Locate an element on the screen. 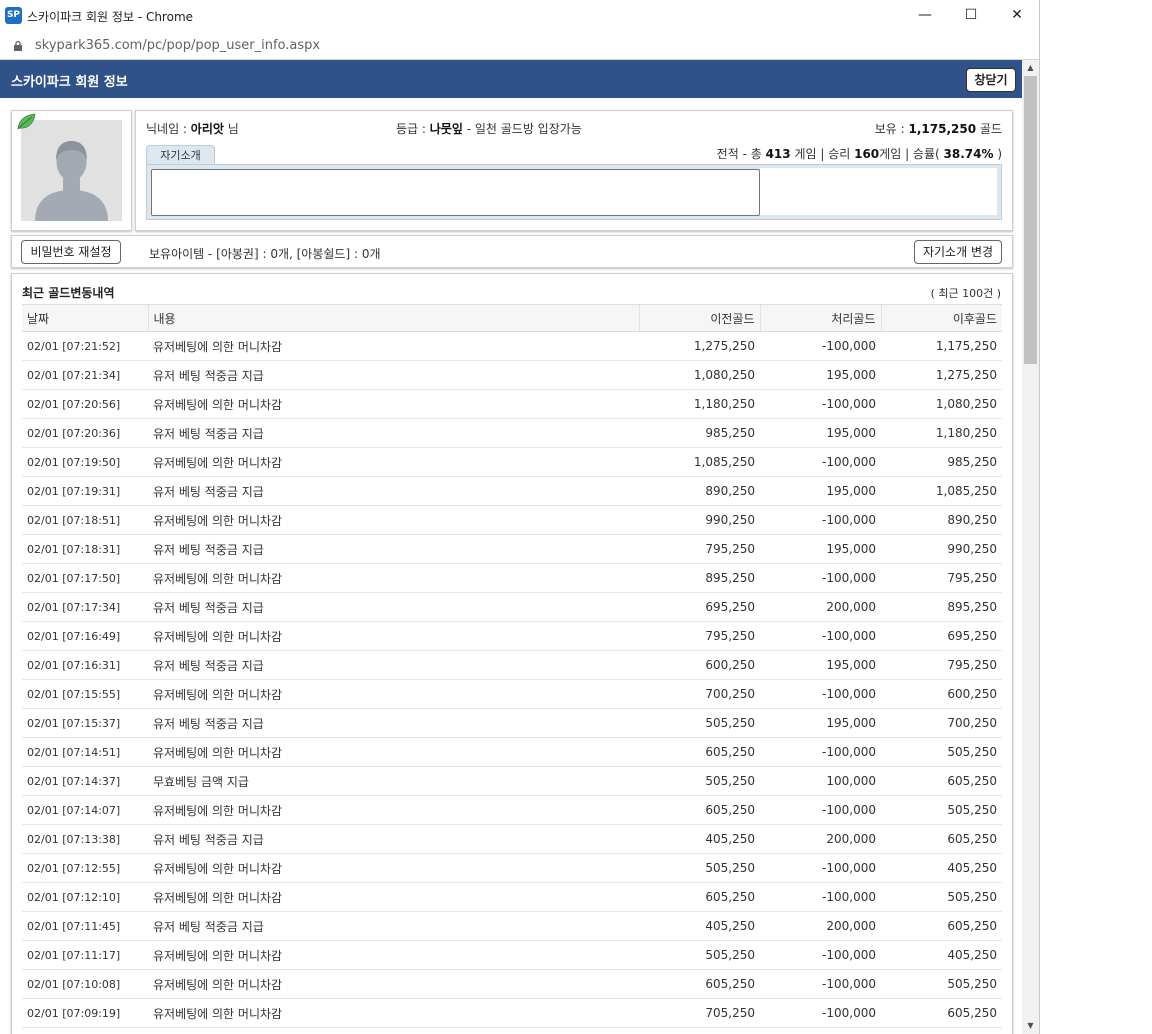 The image size is (1152, 1034). row-prev-gold: 1,275,250 is located at coordinates (699, 346).